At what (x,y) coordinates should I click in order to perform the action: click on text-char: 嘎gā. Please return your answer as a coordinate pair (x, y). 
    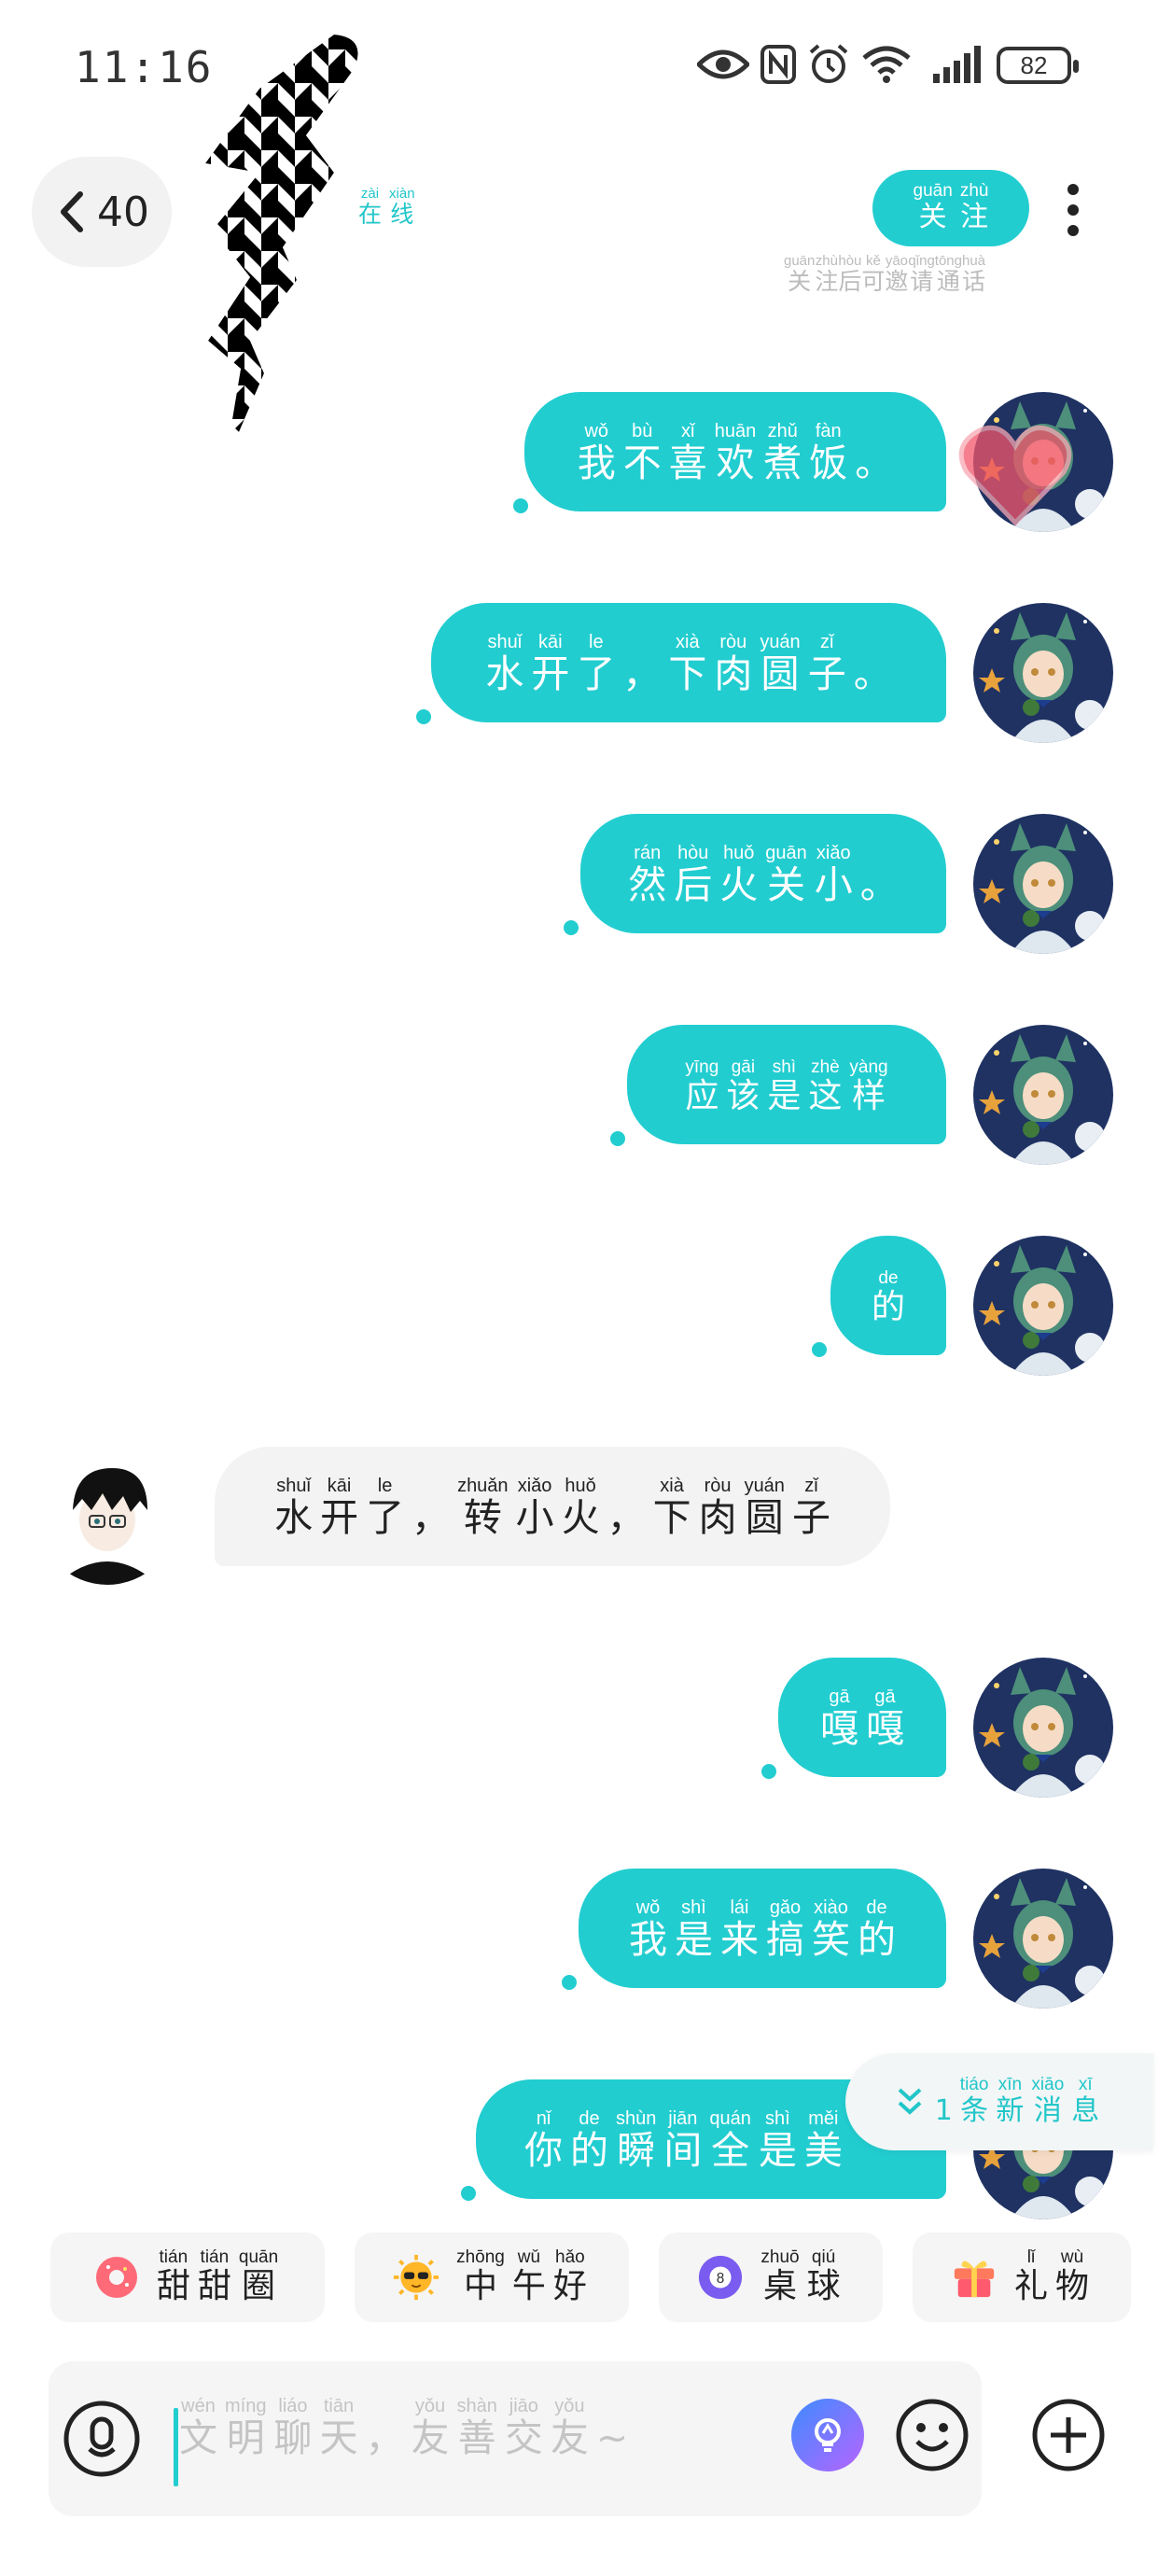
    Looking at the image, I should click on (839, 1719).